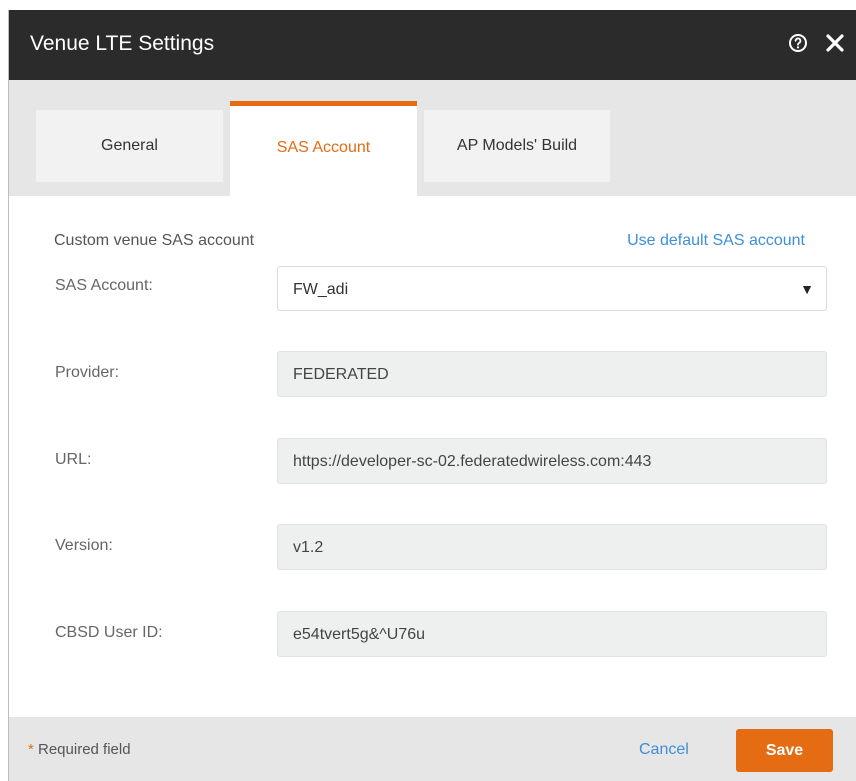 The height and width of the screenshot is (781, 856). I want to click on provider-field: FEDERATED, so click(552, 374).